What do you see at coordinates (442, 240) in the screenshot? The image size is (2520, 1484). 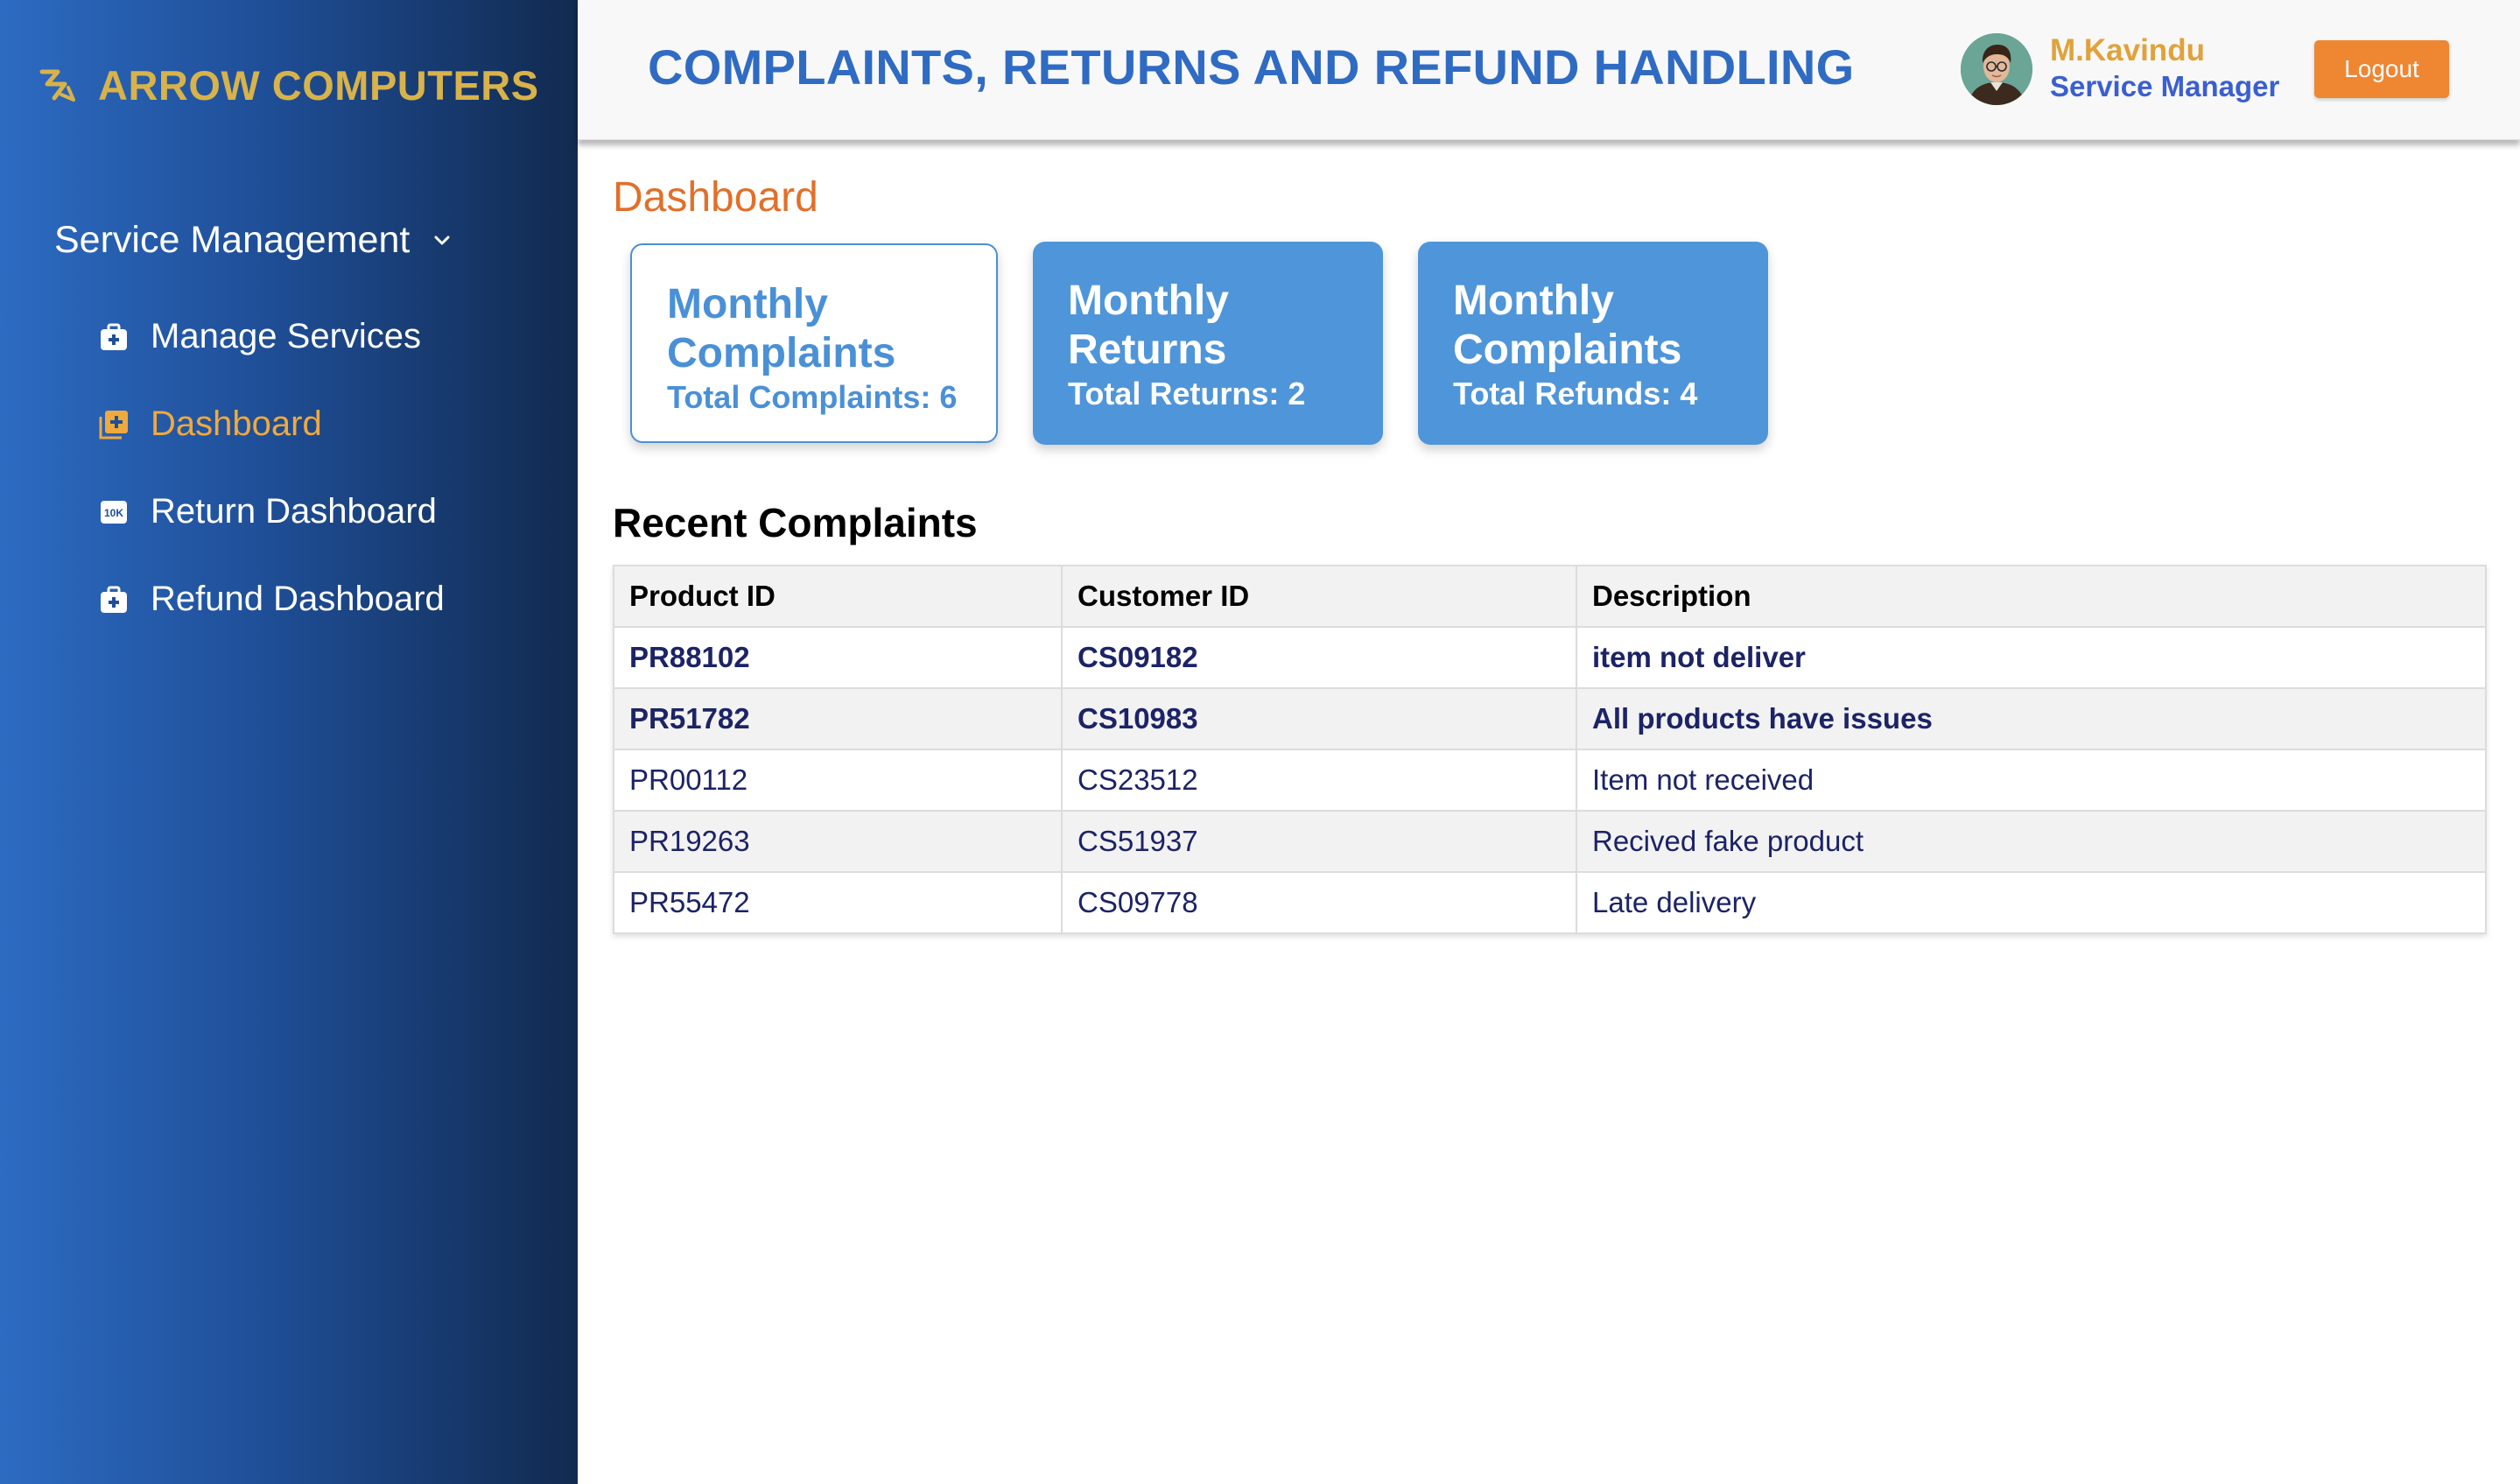 I see `chevron-down-icon` at bounding box center [442, 240].